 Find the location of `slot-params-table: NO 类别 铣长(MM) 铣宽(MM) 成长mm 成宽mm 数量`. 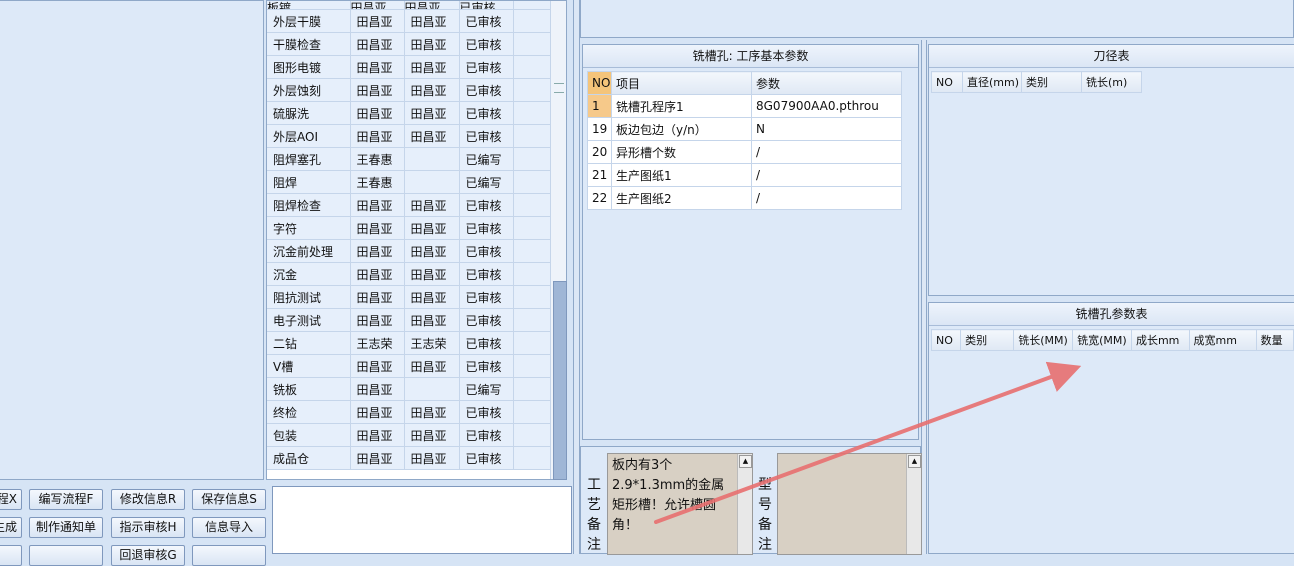

slot-params-table: NO 类别 铣长(MM) 铣宽(MM) 成长mm 成宽mm 数量 is located at coordinates (1112, 340).